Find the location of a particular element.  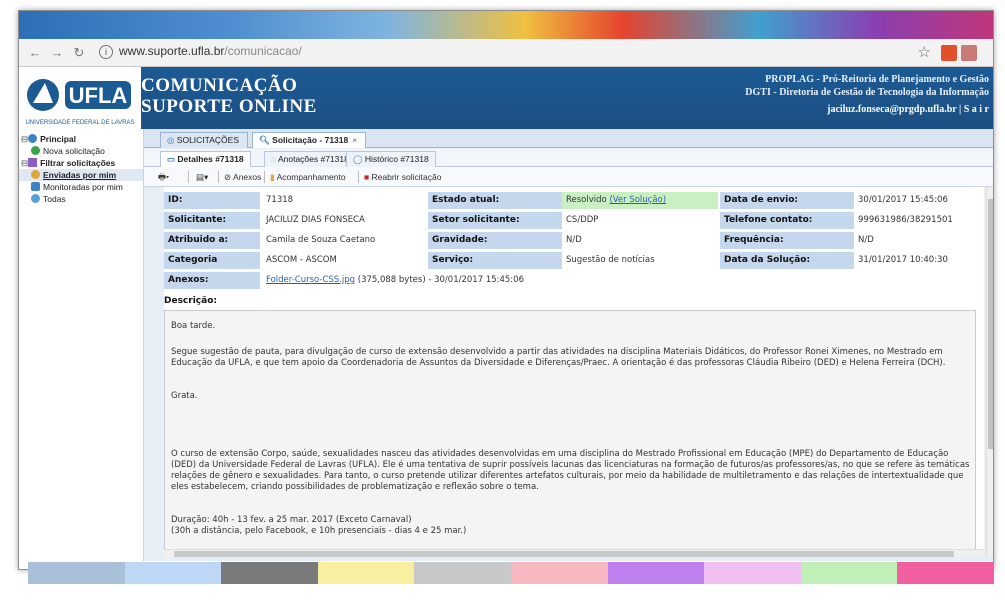

sidebar-item-label: Filtrar solicitações is located at coordinates (78, 163).